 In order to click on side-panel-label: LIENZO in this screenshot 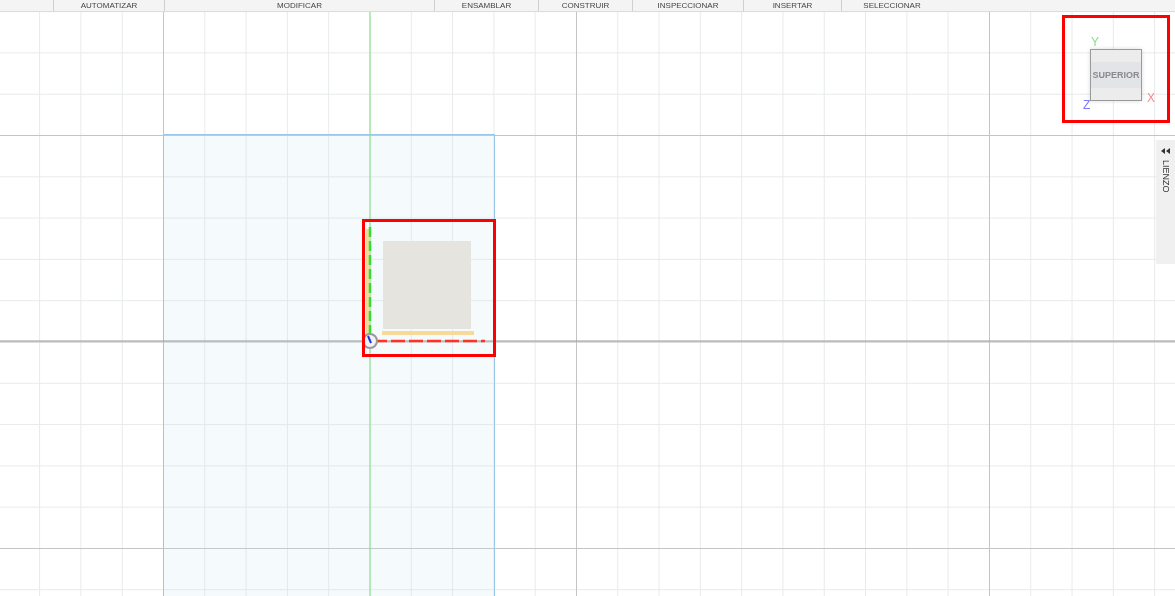, I will do `click(1165, 176)`.